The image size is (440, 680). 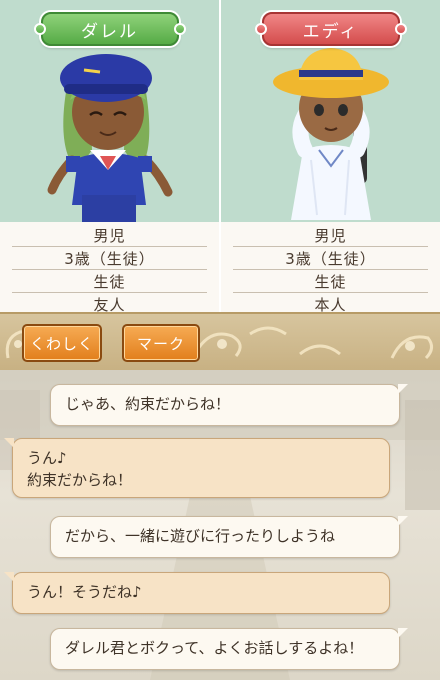 What do you see at coordinates (197, 593) in the screenshot?
I see `message-other: うん！そうだね♪` at bounding box center [197, 593].